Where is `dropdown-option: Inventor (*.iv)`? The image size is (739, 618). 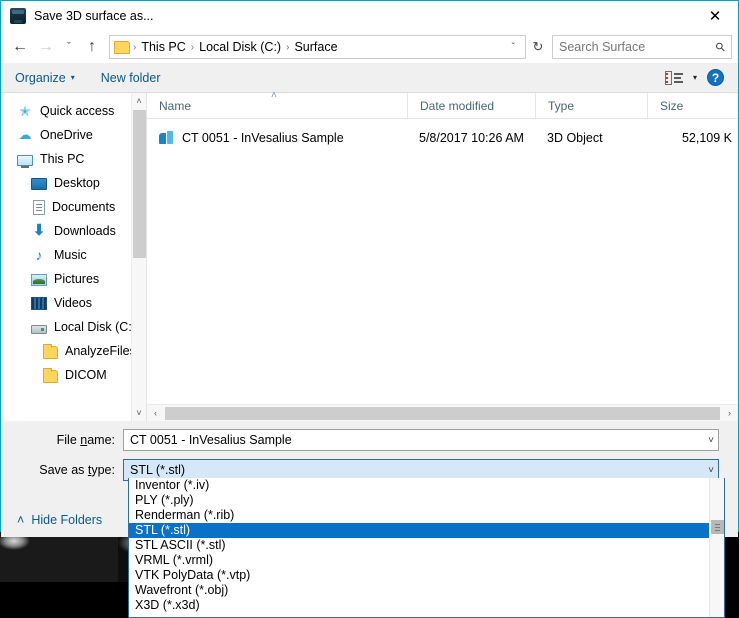
dropdown-option: Inventor (*.iv) is located at coordinates (426, 485).